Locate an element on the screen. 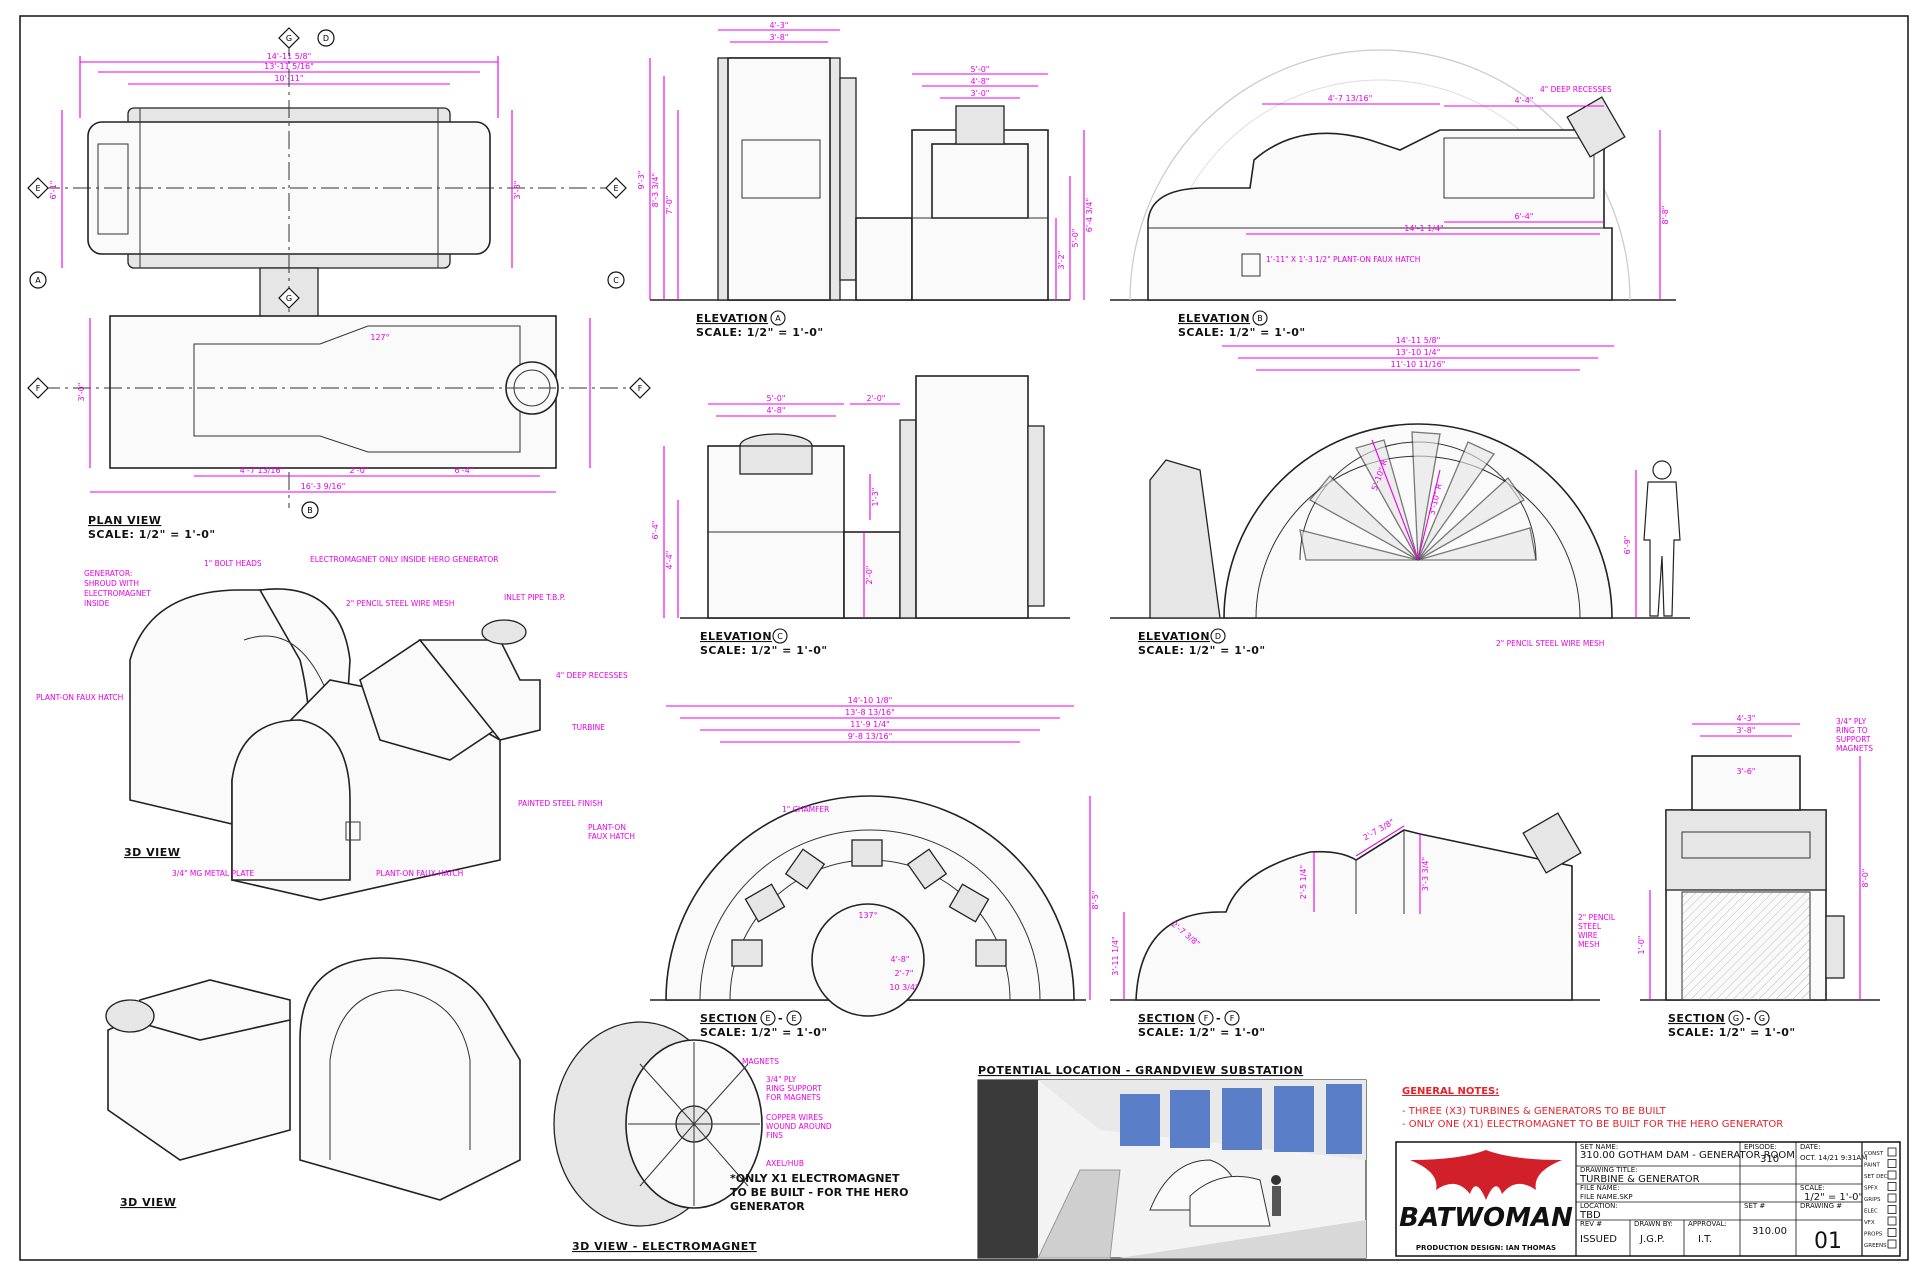 The image size is (1920, 1278). svg-text: 14'-10 1/8" is located at coordinates (870, 700).